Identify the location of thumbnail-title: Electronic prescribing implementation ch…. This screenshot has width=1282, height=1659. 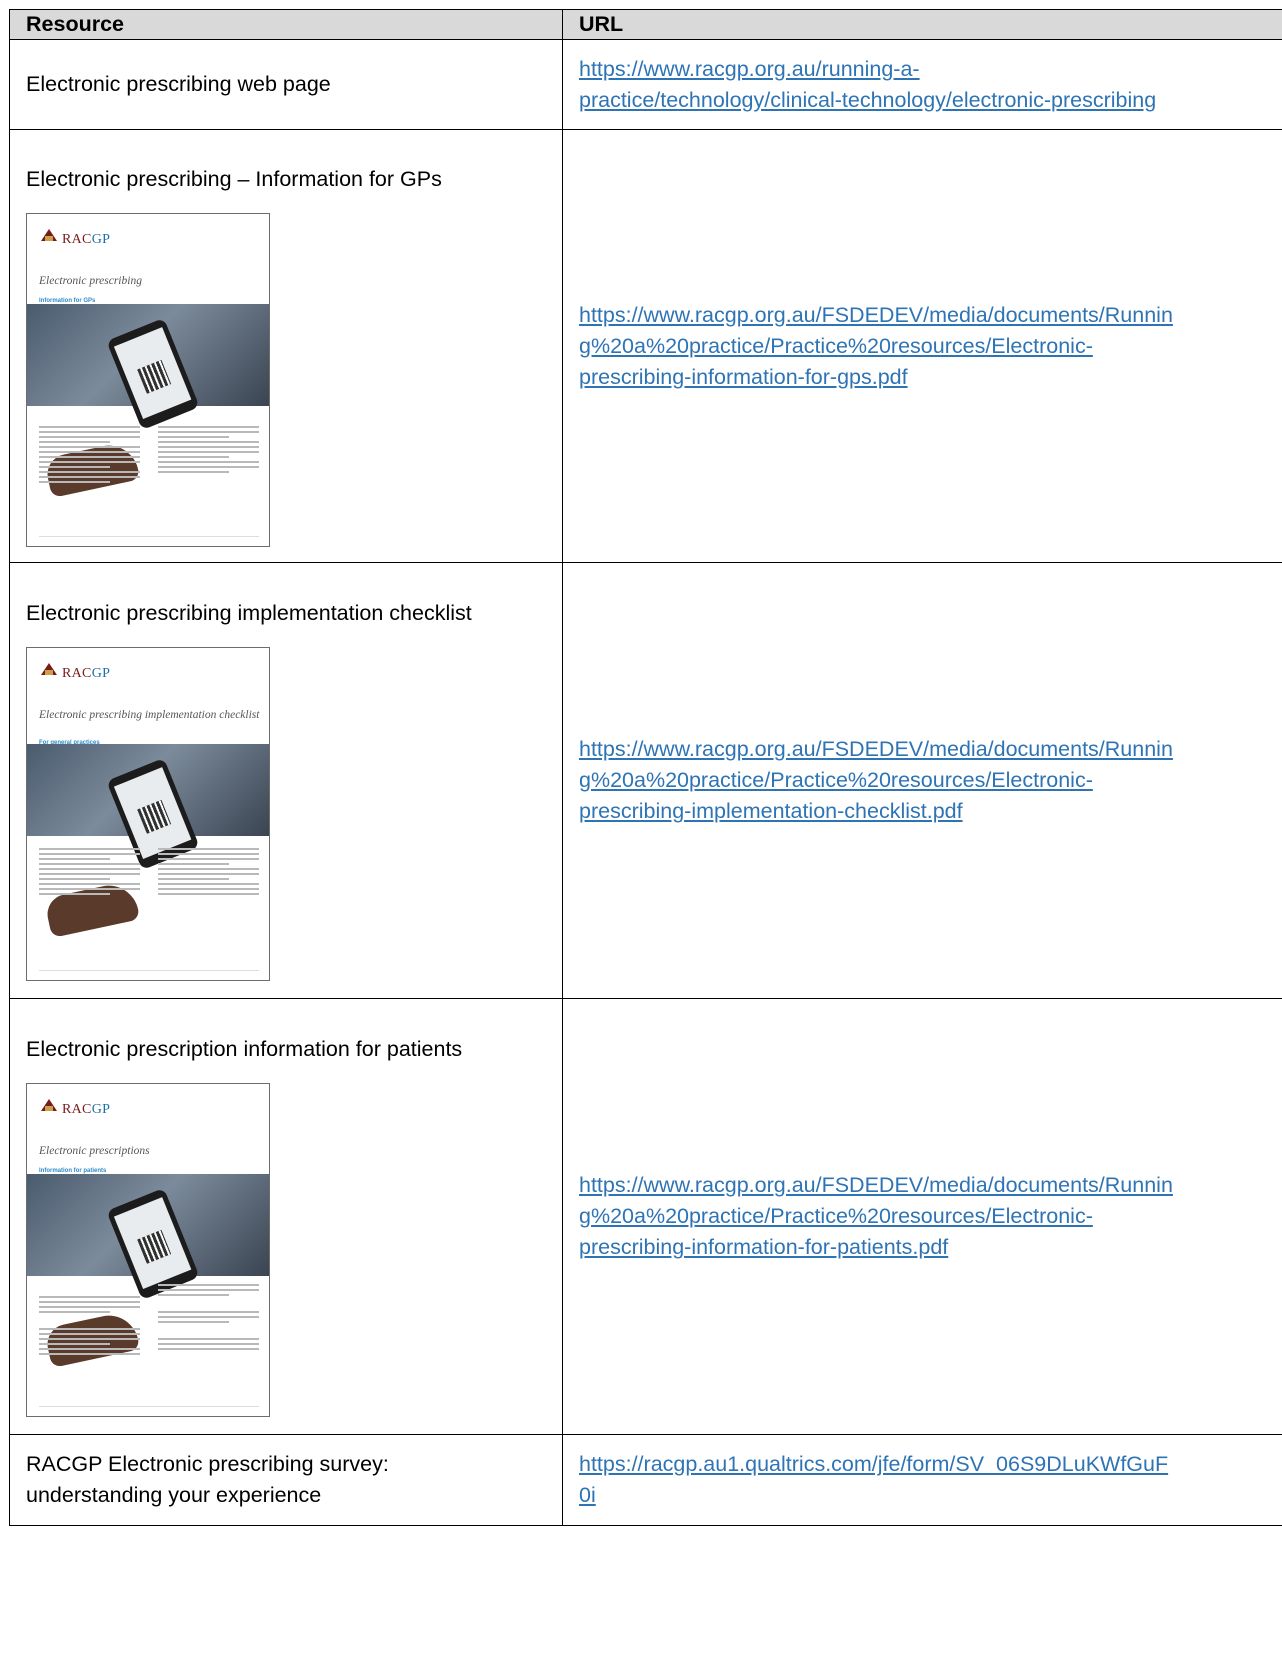
(149, 715).